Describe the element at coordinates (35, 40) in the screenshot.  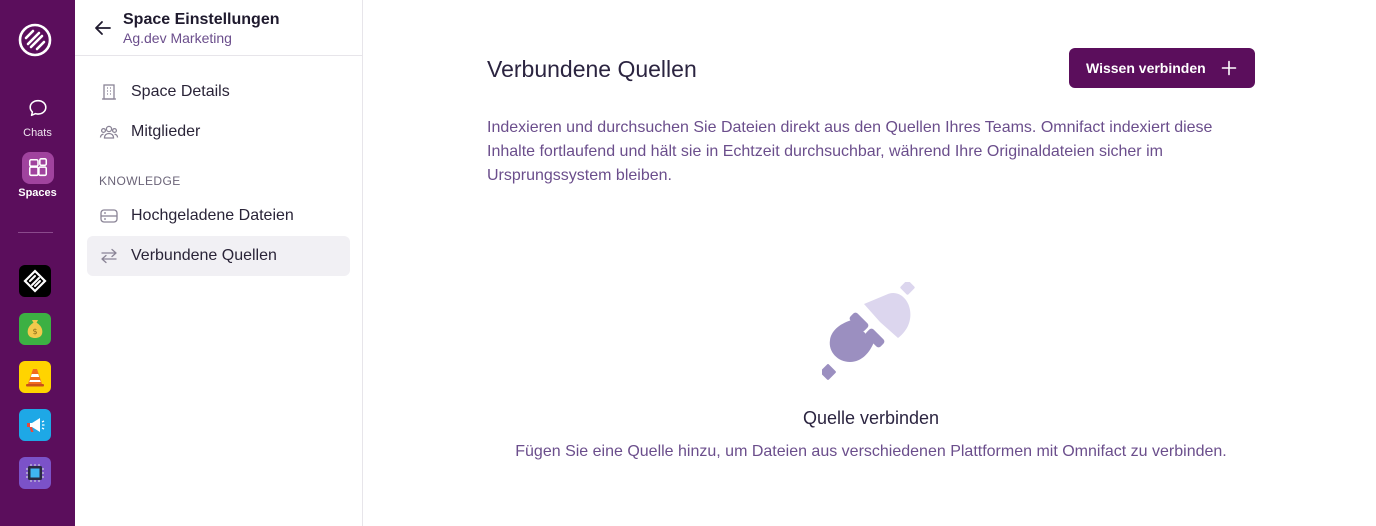
I see `omnifact-logo-icon` at that location.